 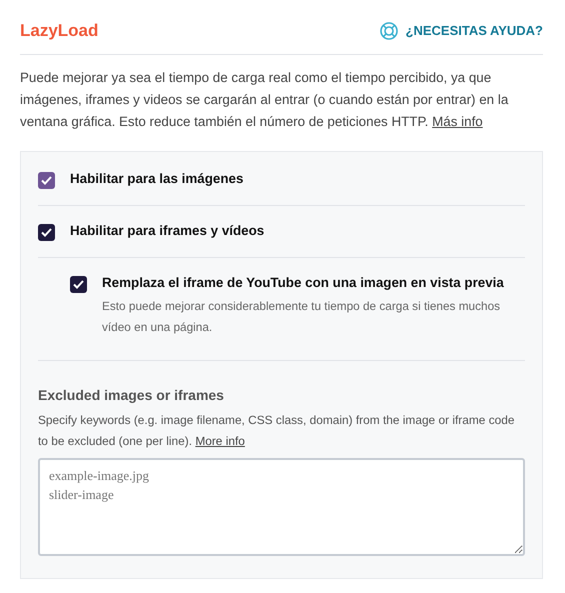 What do you see at coordinates (59, 31) in the screenshot?
I see `page-title: LazyLoad` at bounding box center [59, 31].